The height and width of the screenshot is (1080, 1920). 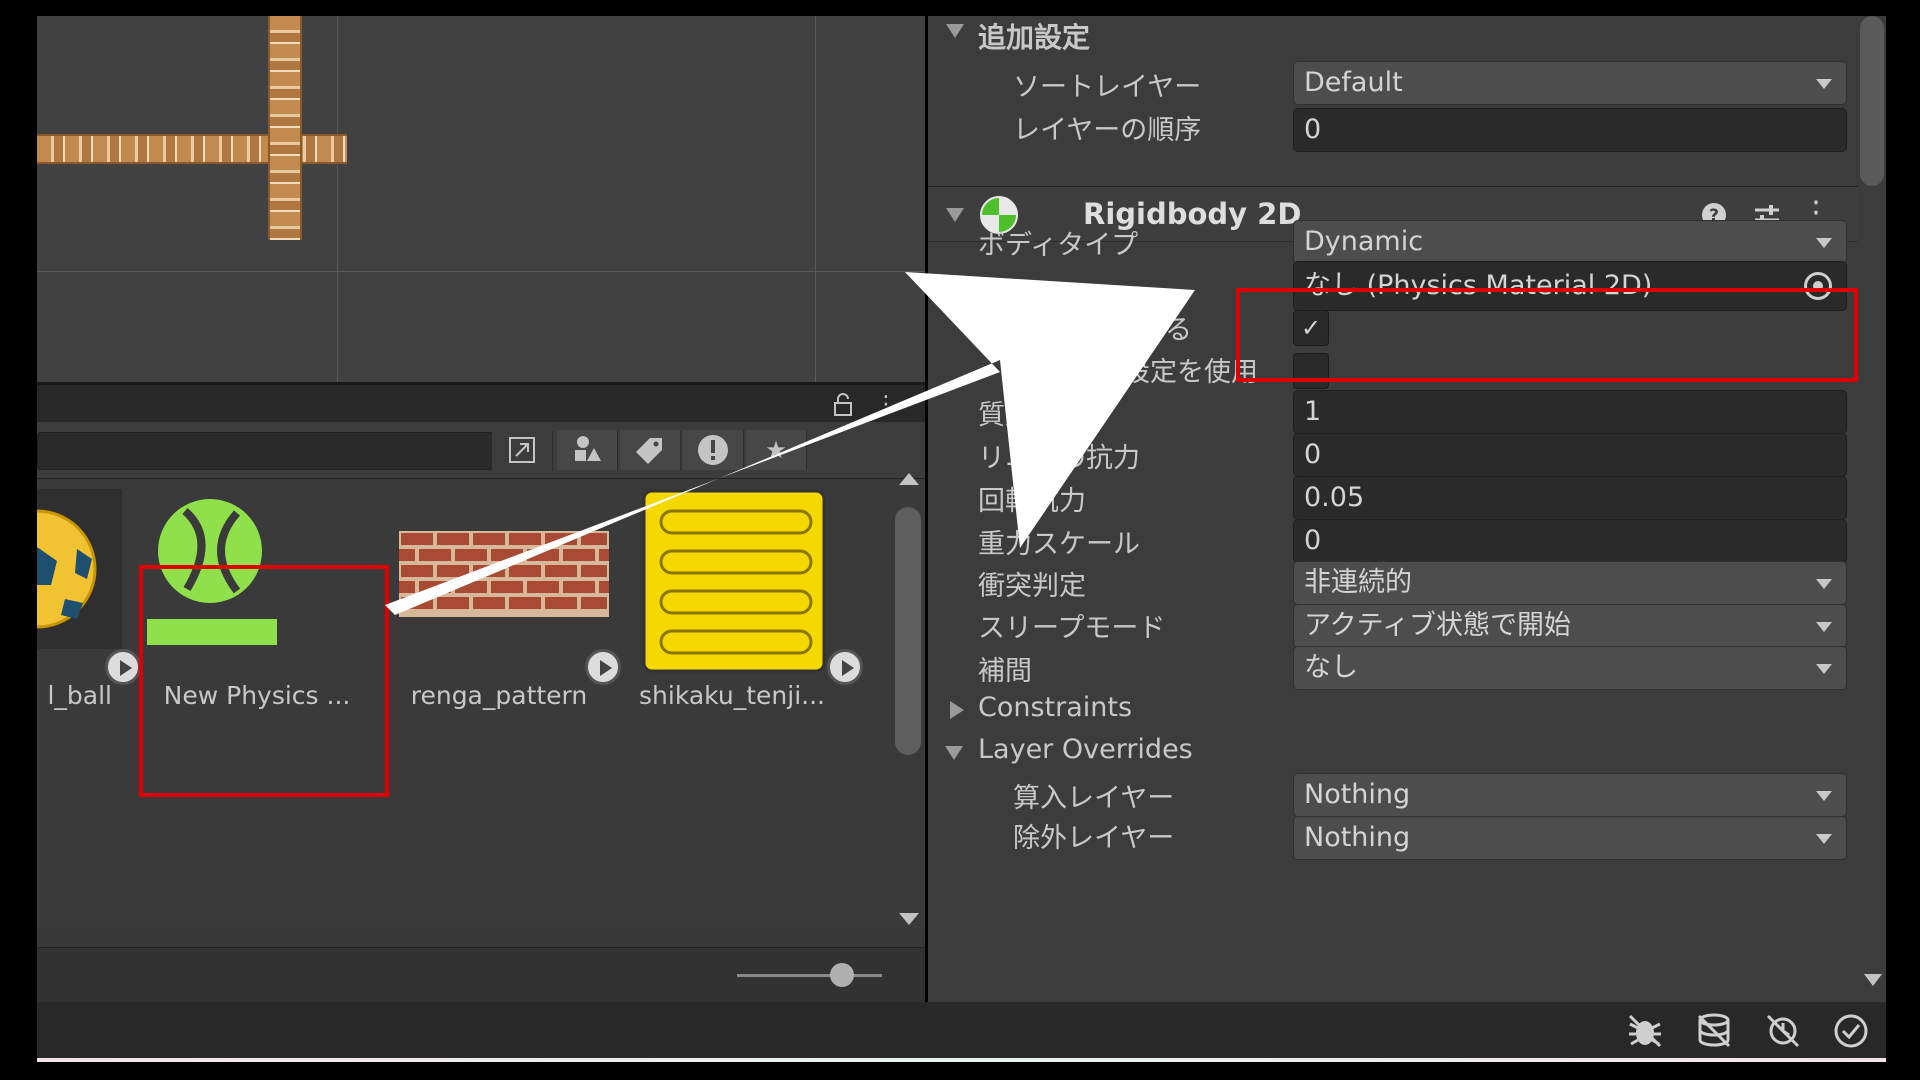 I want to click on gravity-scale-label: 重力スケール, so click(x=1059, y=544).